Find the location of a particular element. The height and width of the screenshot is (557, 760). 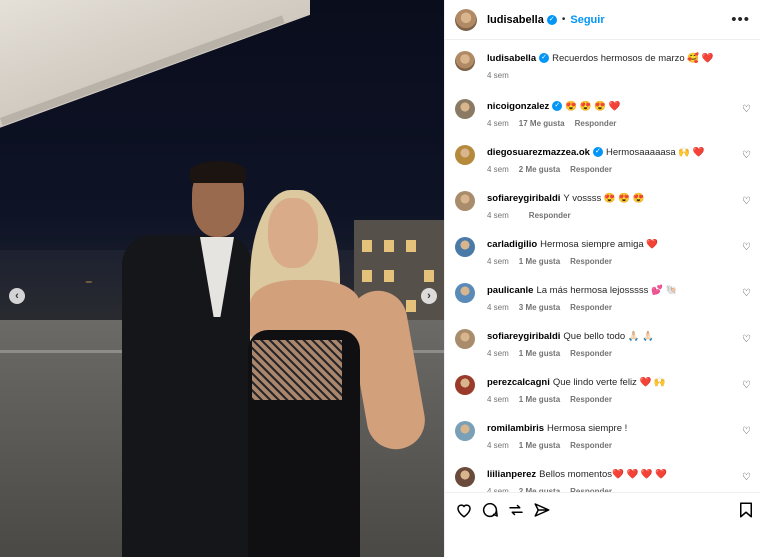

chevron-right-icon: › is located at coordinates (429, 296).